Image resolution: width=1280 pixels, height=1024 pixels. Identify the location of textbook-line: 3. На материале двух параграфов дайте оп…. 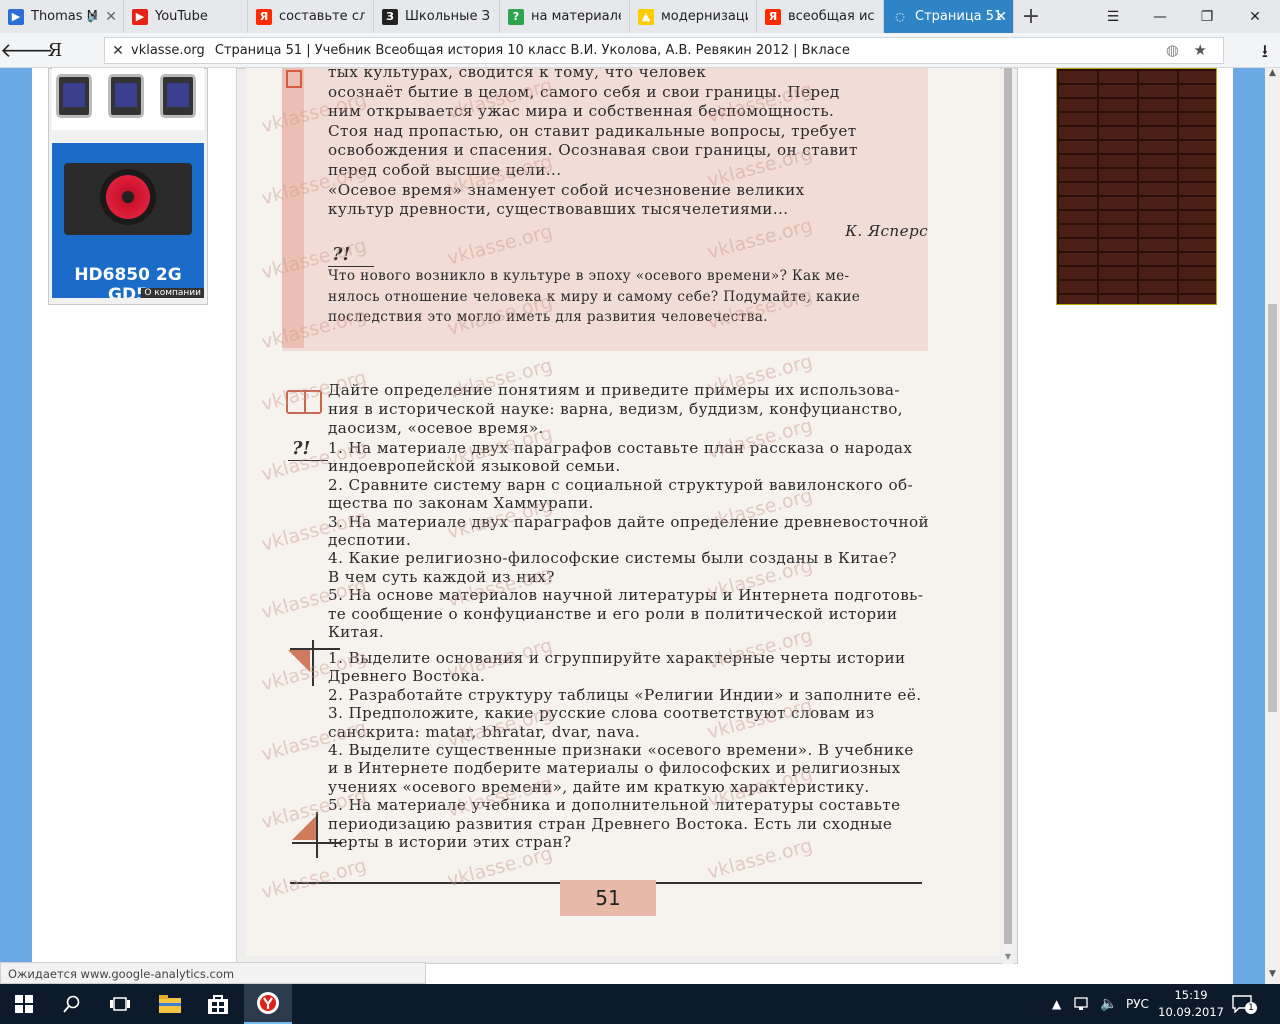
(629, 521).